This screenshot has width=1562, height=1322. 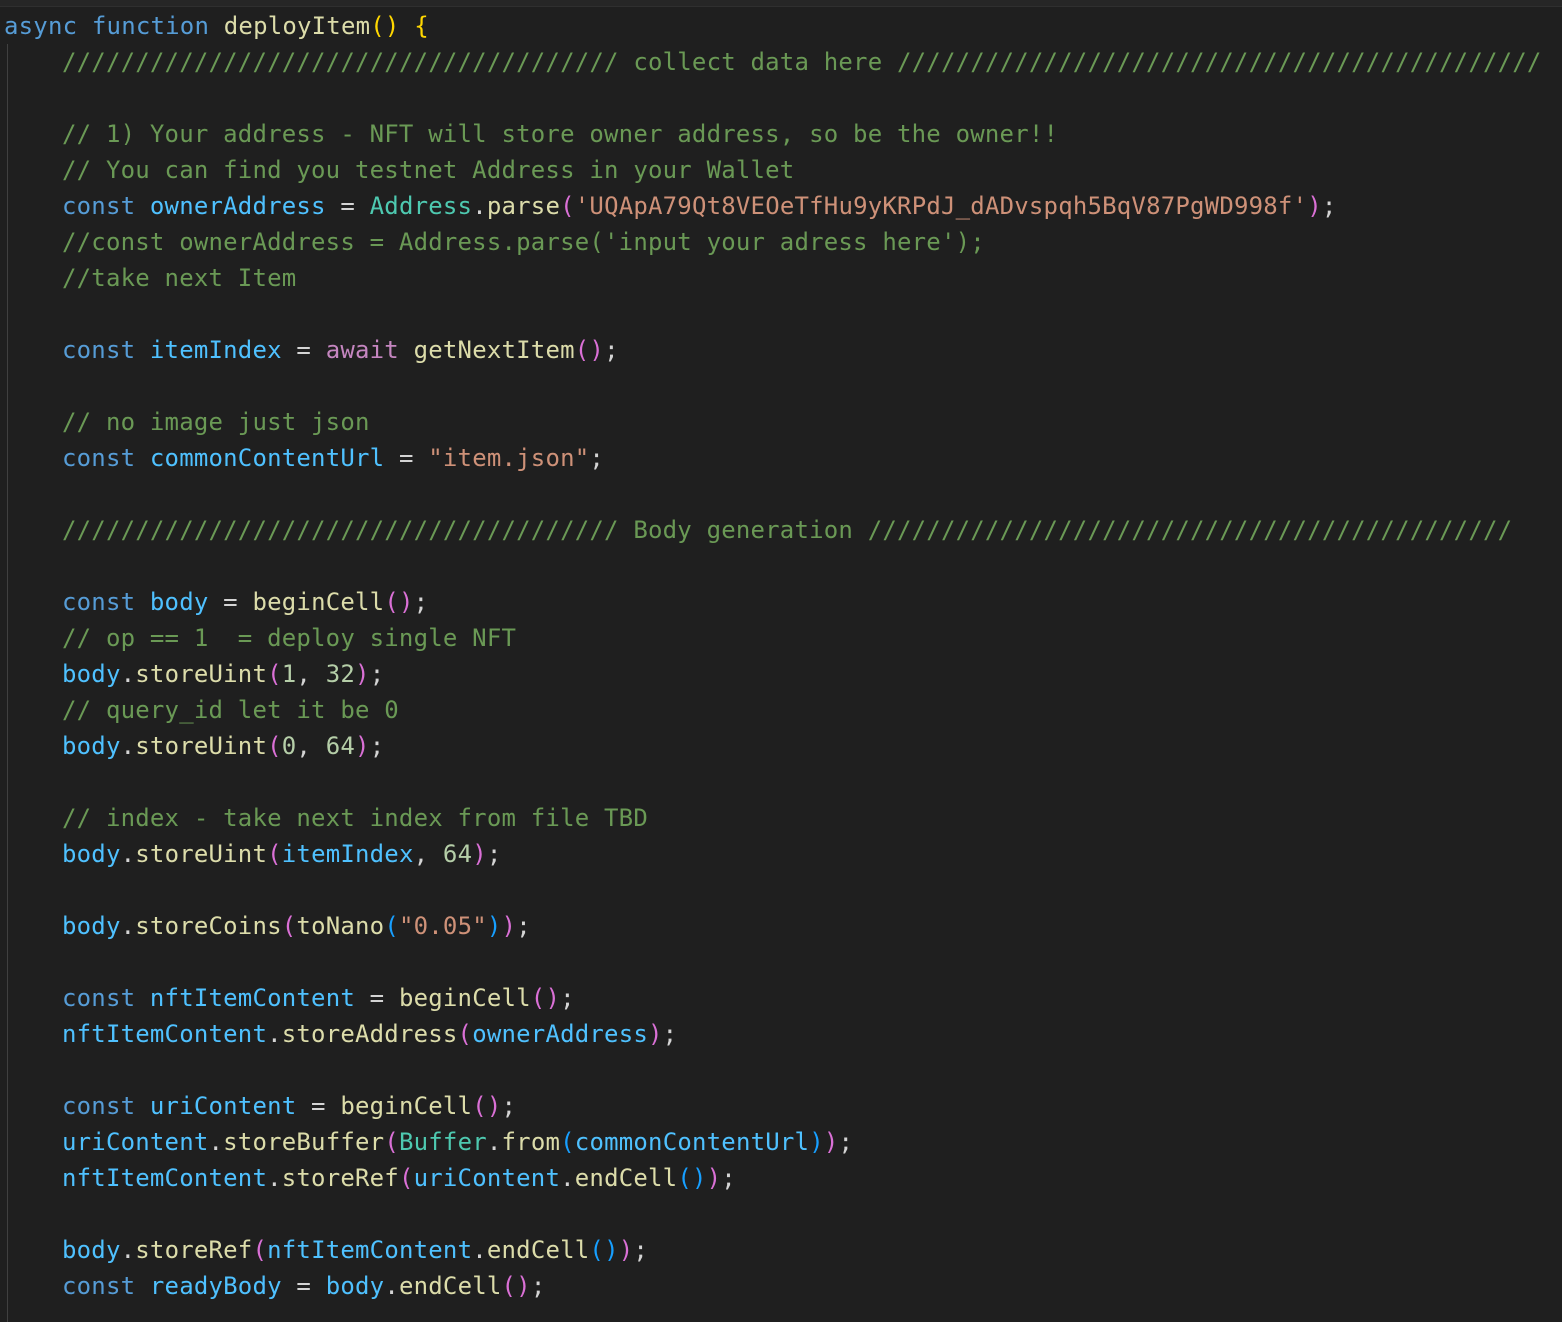 I want to click on token-comment: // index - take next index from file TBD, so click(x=355, y=818).